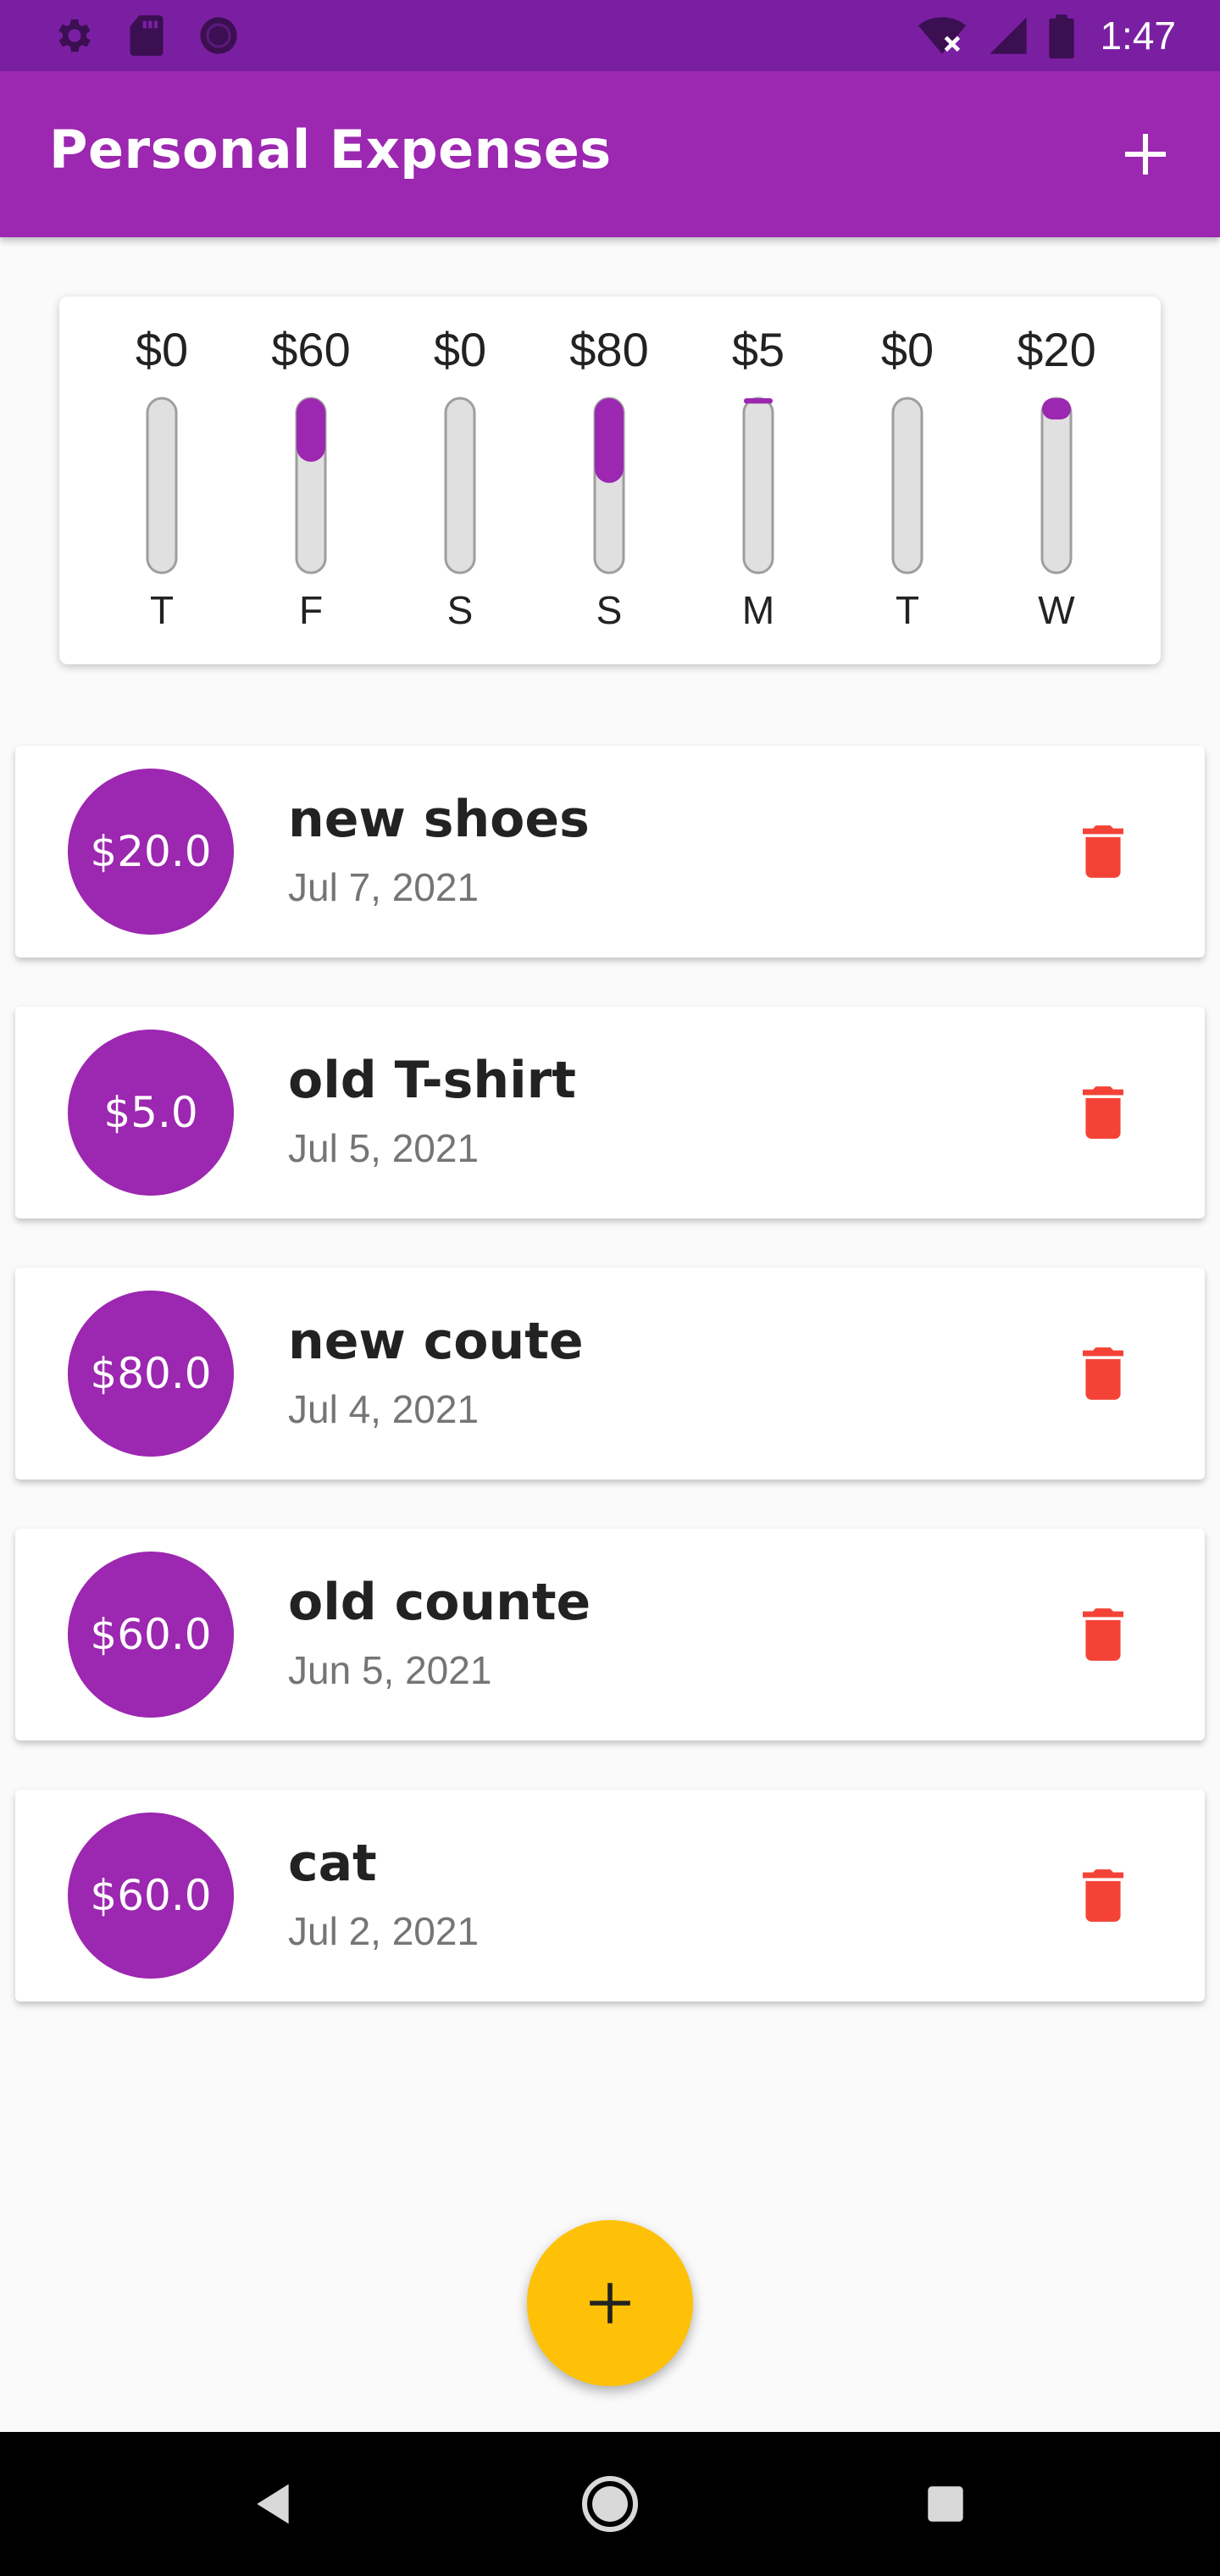  I want to click on recents-button, so click(945, 2504).